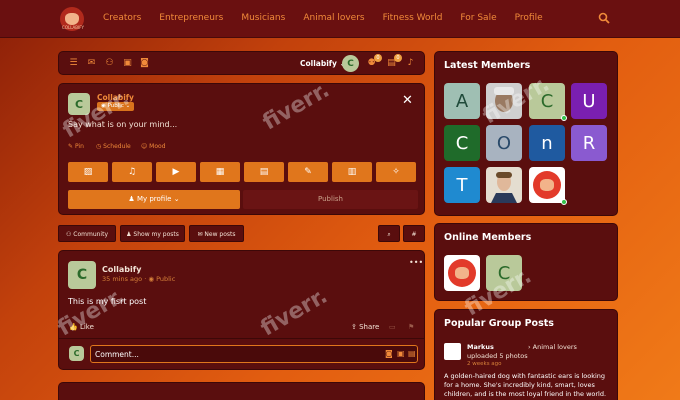 This screenshot has width=680, height=400. I want to click on hashtag-button: #, so click(414, 233).